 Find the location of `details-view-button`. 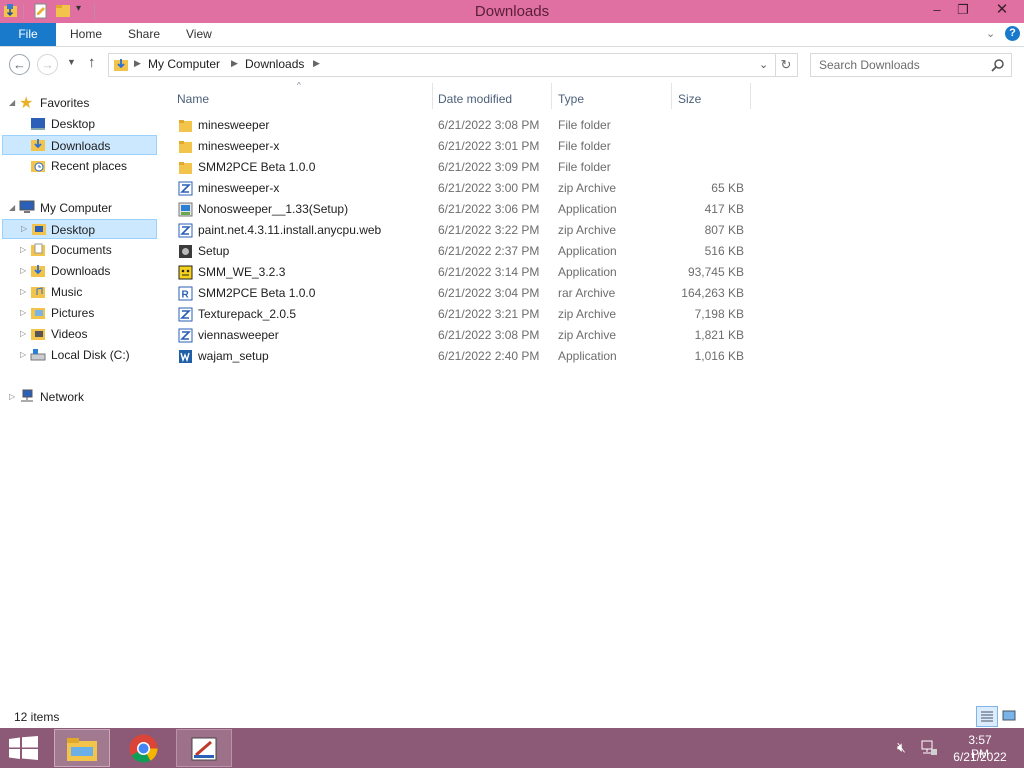

details-view-button is located at coordinates (987, 716).